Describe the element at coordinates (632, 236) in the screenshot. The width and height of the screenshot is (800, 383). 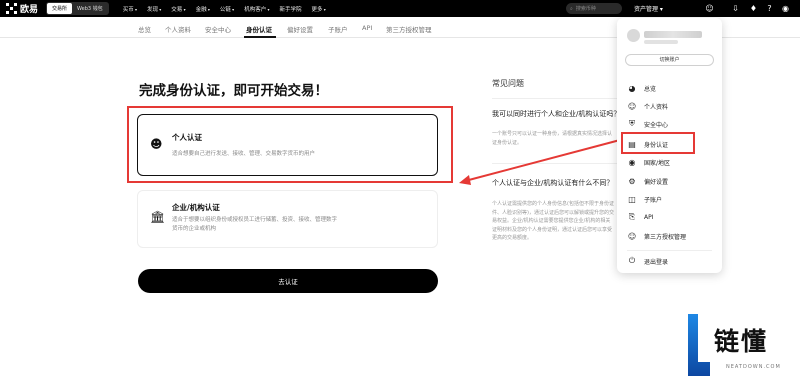
I see `third-party-icon: ☺` at that location.